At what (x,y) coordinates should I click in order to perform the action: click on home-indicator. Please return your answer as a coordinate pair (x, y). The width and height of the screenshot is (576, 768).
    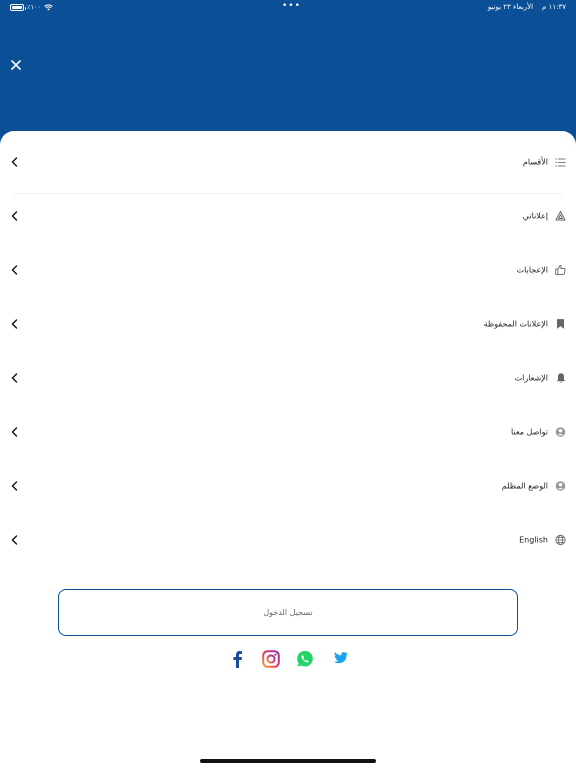
    Looking at the image, I should click on (288, 761).